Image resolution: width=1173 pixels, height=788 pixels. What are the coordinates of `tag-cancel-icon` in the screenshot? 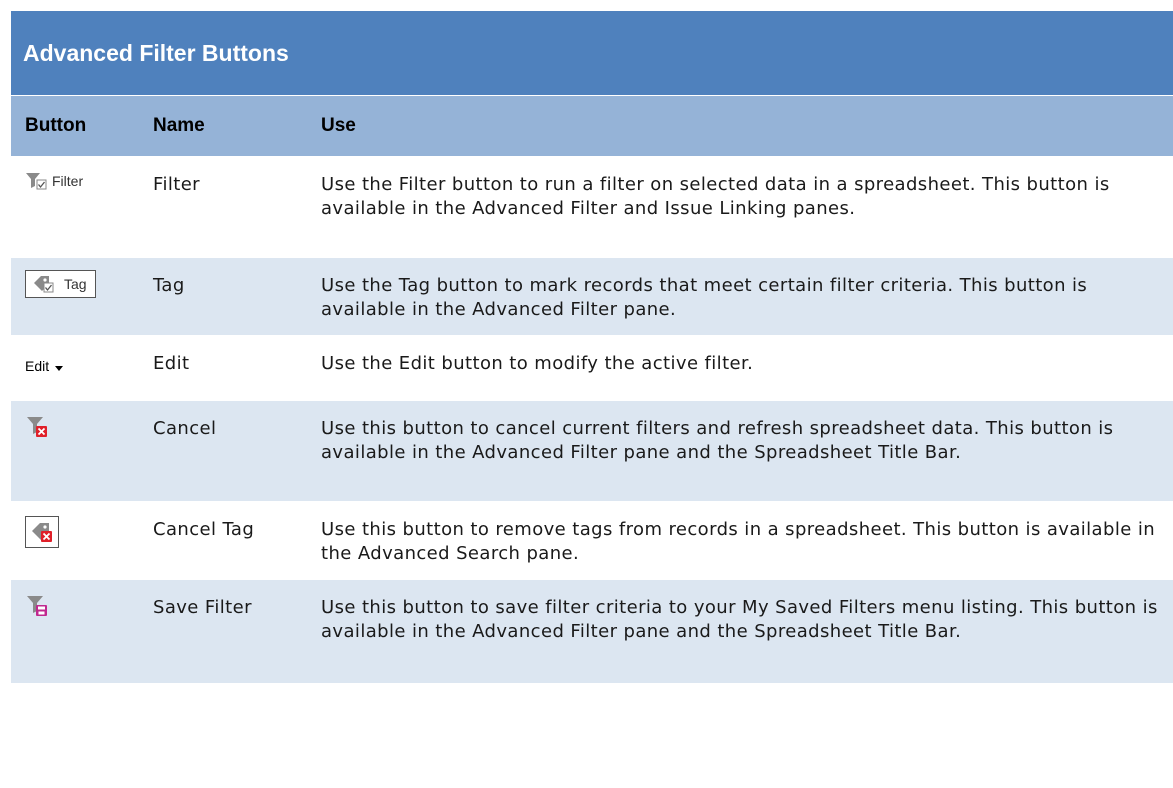 It's located at (42, 532).